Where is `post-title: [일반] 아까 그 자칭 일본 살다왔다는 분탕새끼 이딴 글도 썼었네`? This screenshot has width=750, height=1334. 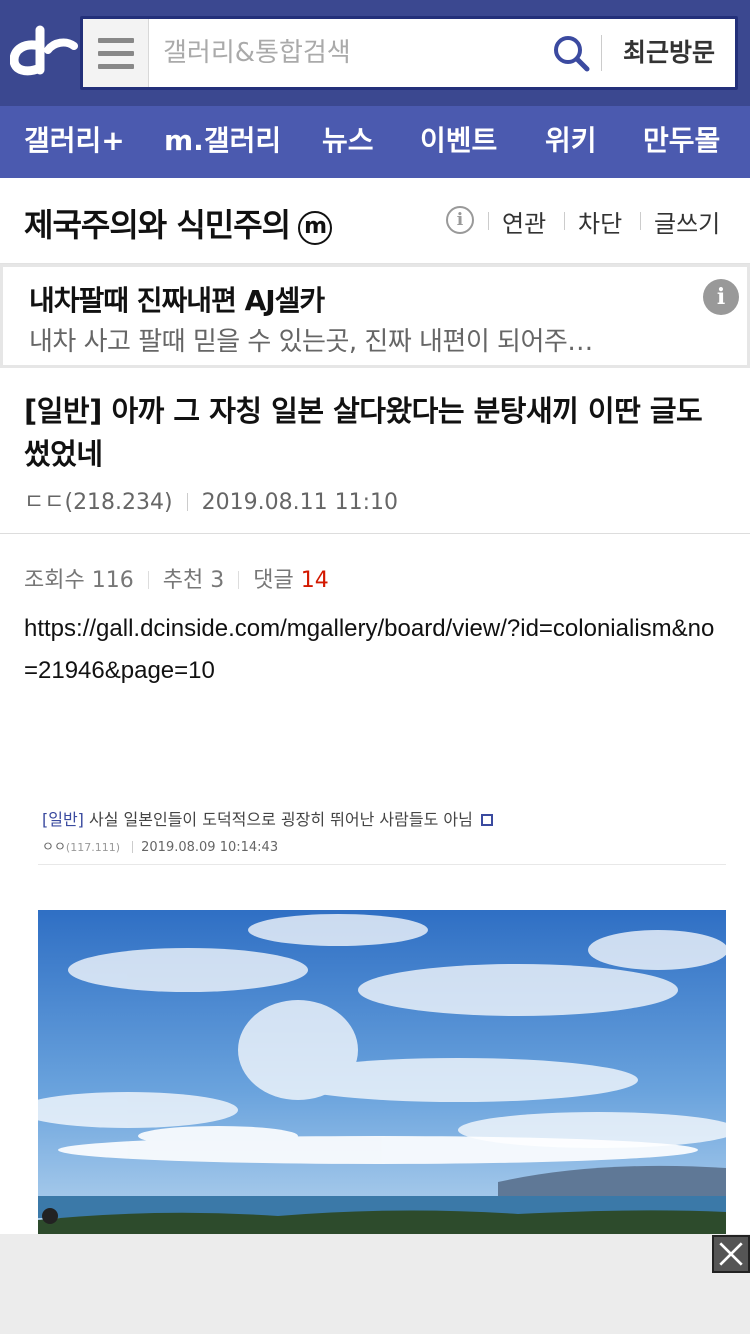
post-title: [일반] 아까 그 자칭 일본 살다왔다는 분탕새끼 이딴 글도 썼었네 is located at coordinates (363, 432).